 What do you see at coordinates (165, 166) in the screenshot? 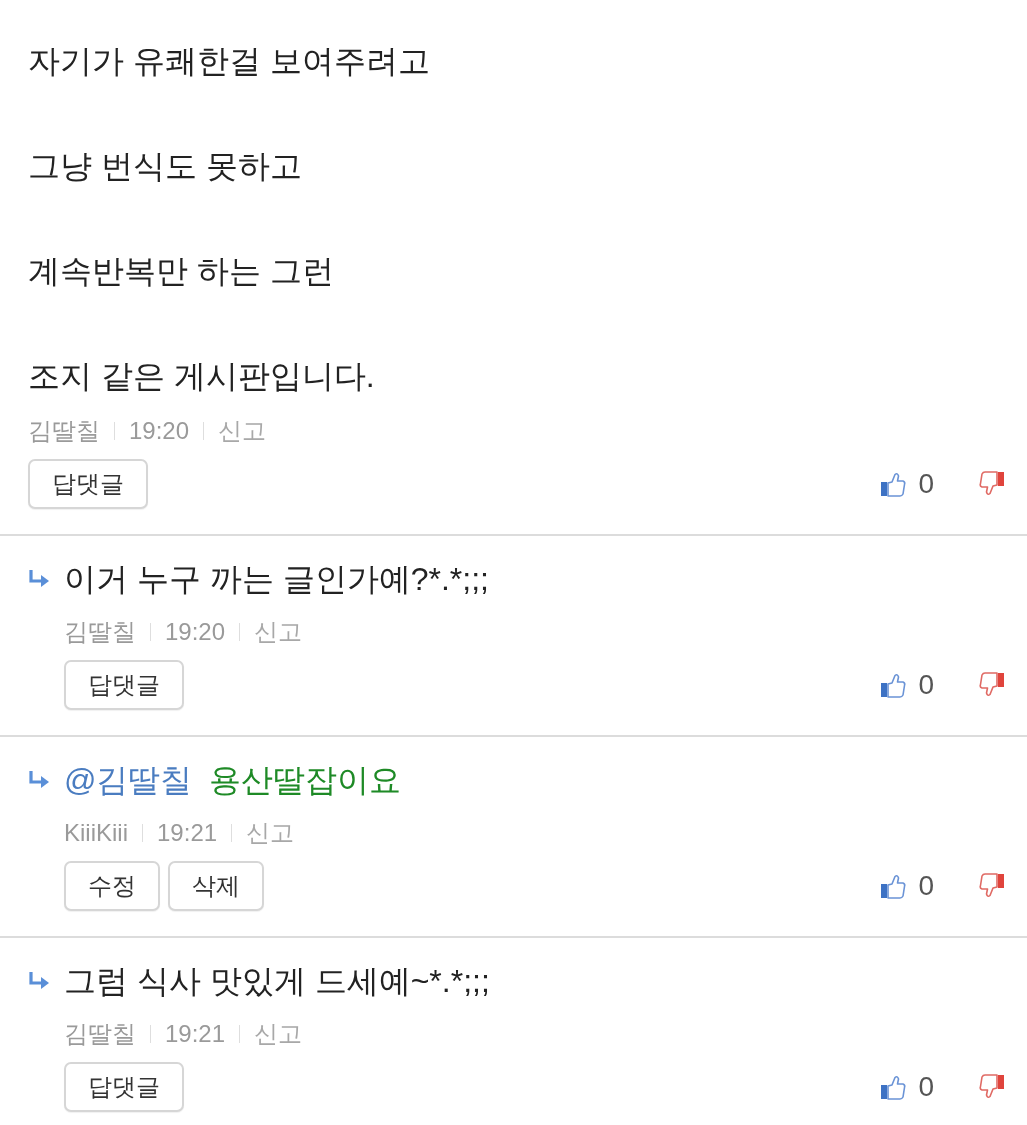
I see `comment-text: 그냥 번식도 못하고` at bounding box center [165, 166].